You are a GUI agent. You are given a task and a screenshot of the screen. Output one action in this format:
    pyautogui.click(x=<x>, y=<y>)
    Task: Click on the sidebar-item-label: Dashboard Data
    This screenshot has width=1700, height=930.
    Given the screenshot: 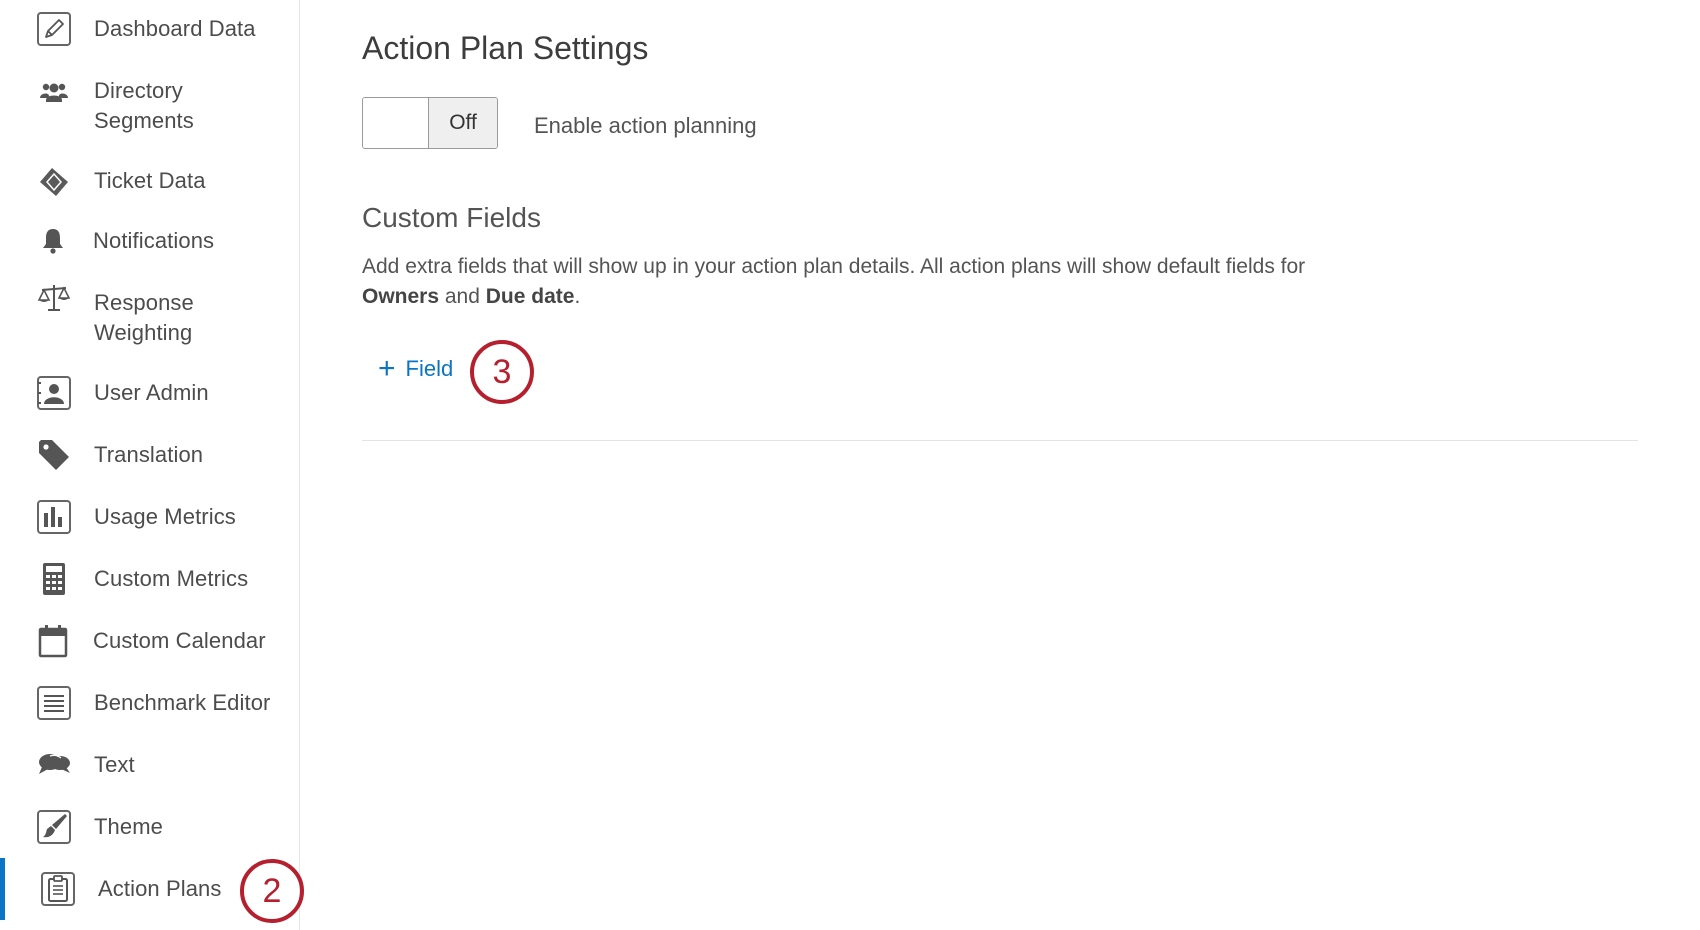 What is the action you would take?
    pyautogui.click(x=175, y=28)
    